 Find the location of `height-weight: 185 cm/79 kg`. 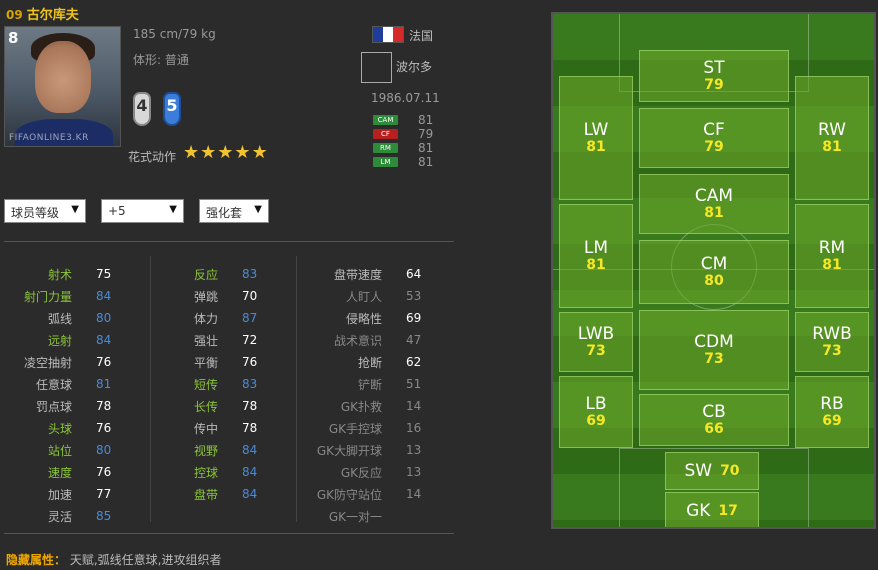

height-weight: 185 cm/79 kg is located at coordinates (174, 34).